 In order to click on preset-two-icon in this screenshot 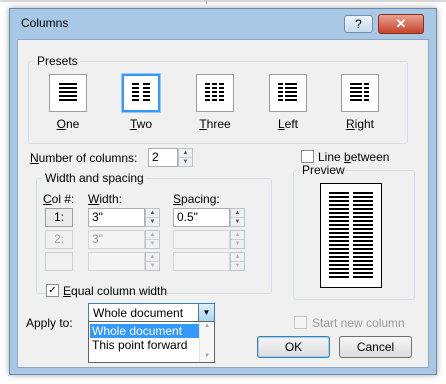, I will do `click(141, 93)`.